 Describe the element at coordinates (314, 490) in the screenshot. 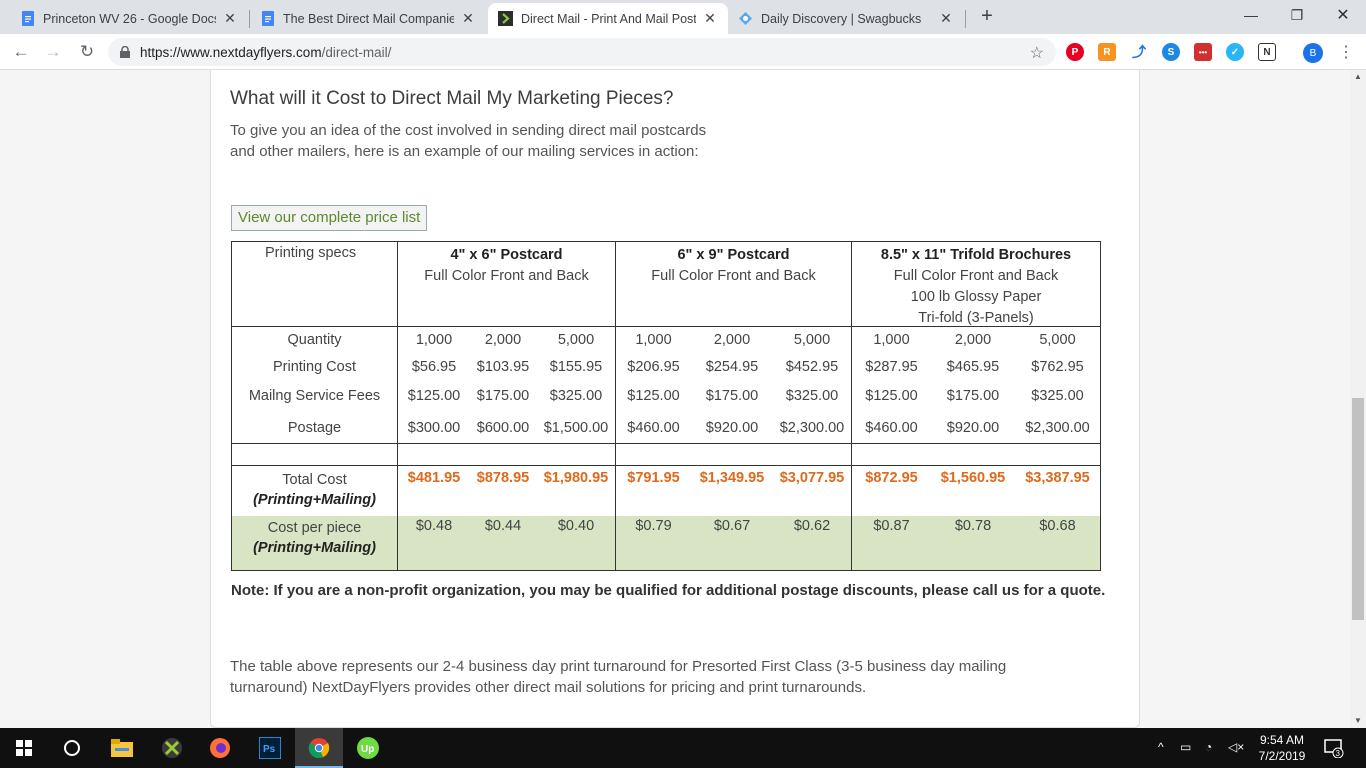

I see `row-label-total: Total Cost (Printing+Mailing)` at that location.